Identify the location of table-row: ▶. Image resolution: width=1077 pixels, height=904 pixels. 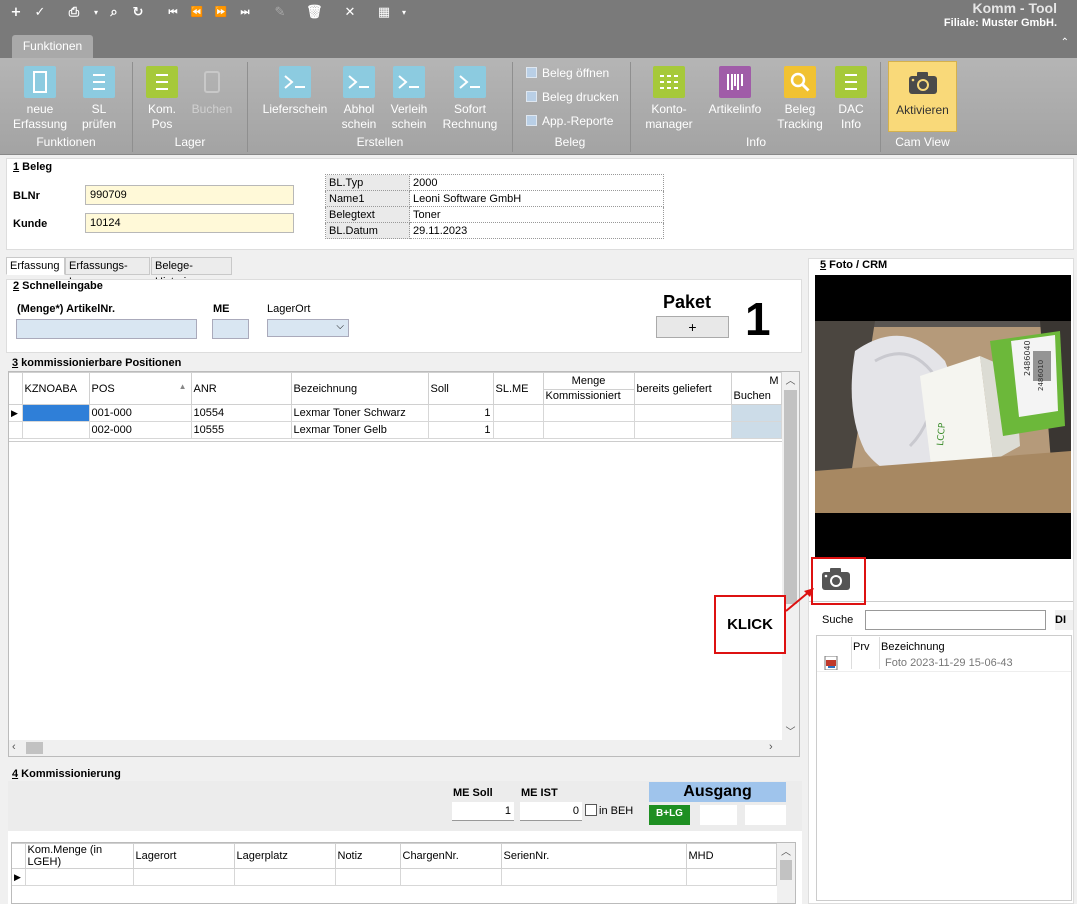
(394, 877).